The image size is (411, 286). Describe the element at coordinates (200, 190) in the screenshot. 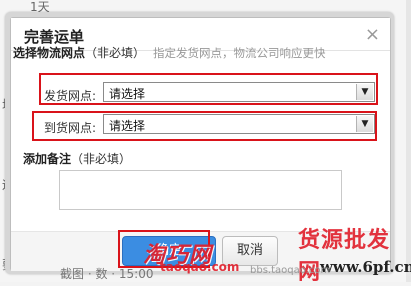

I see `remark-textarea` at that location.